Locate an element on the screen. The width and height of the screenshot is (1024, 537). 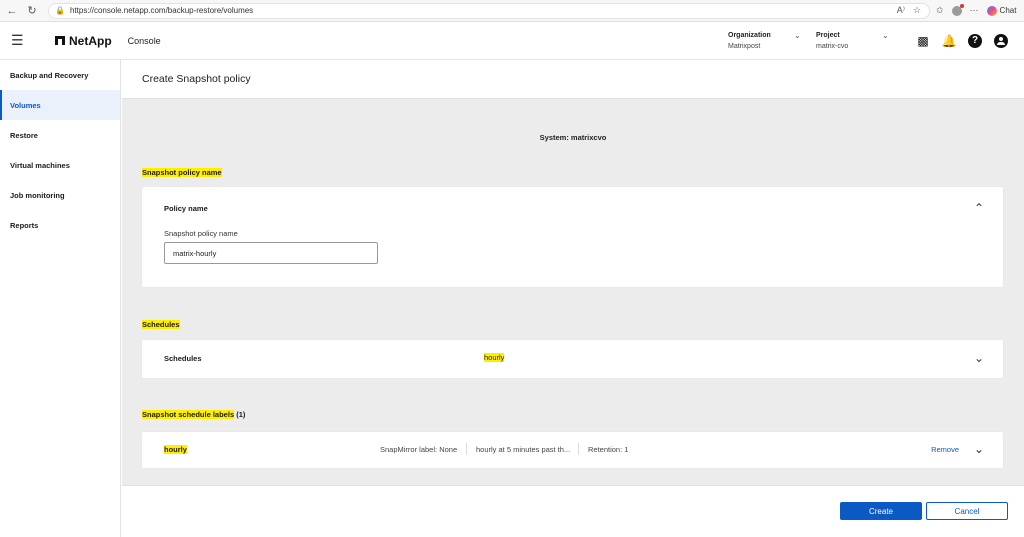
labels-section-title: Snapshot schedule labels (1) is located at coordinates (193, 414).